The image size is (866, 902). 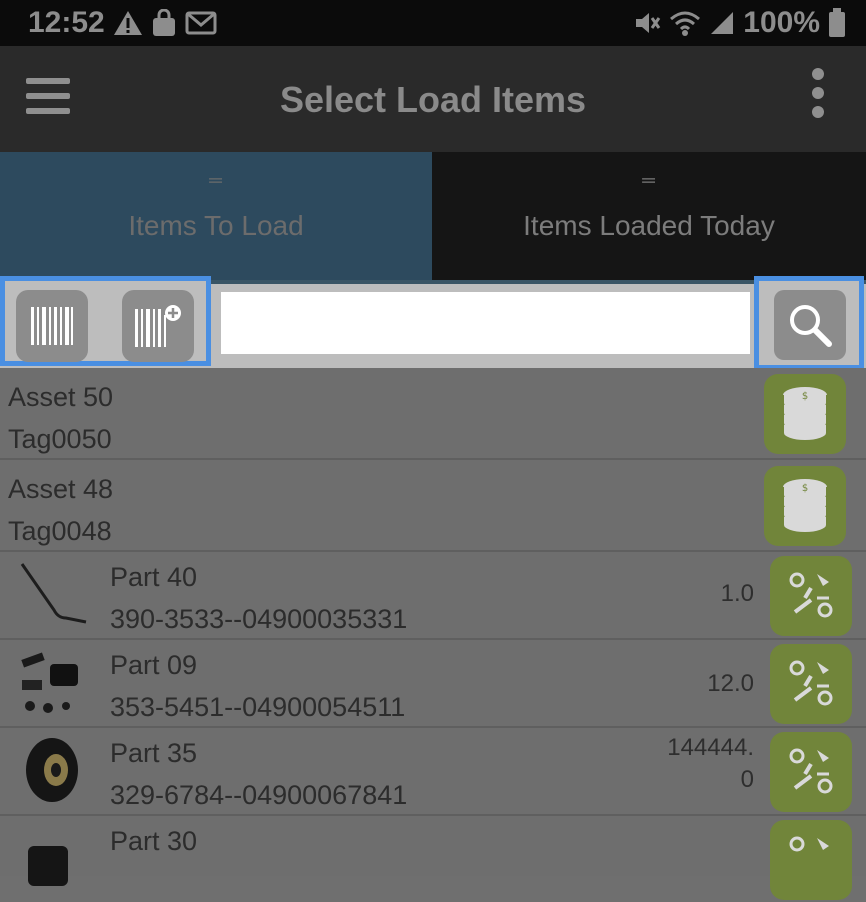 I want to click on small-parts-thumbnail, so click(x=49, y=682).